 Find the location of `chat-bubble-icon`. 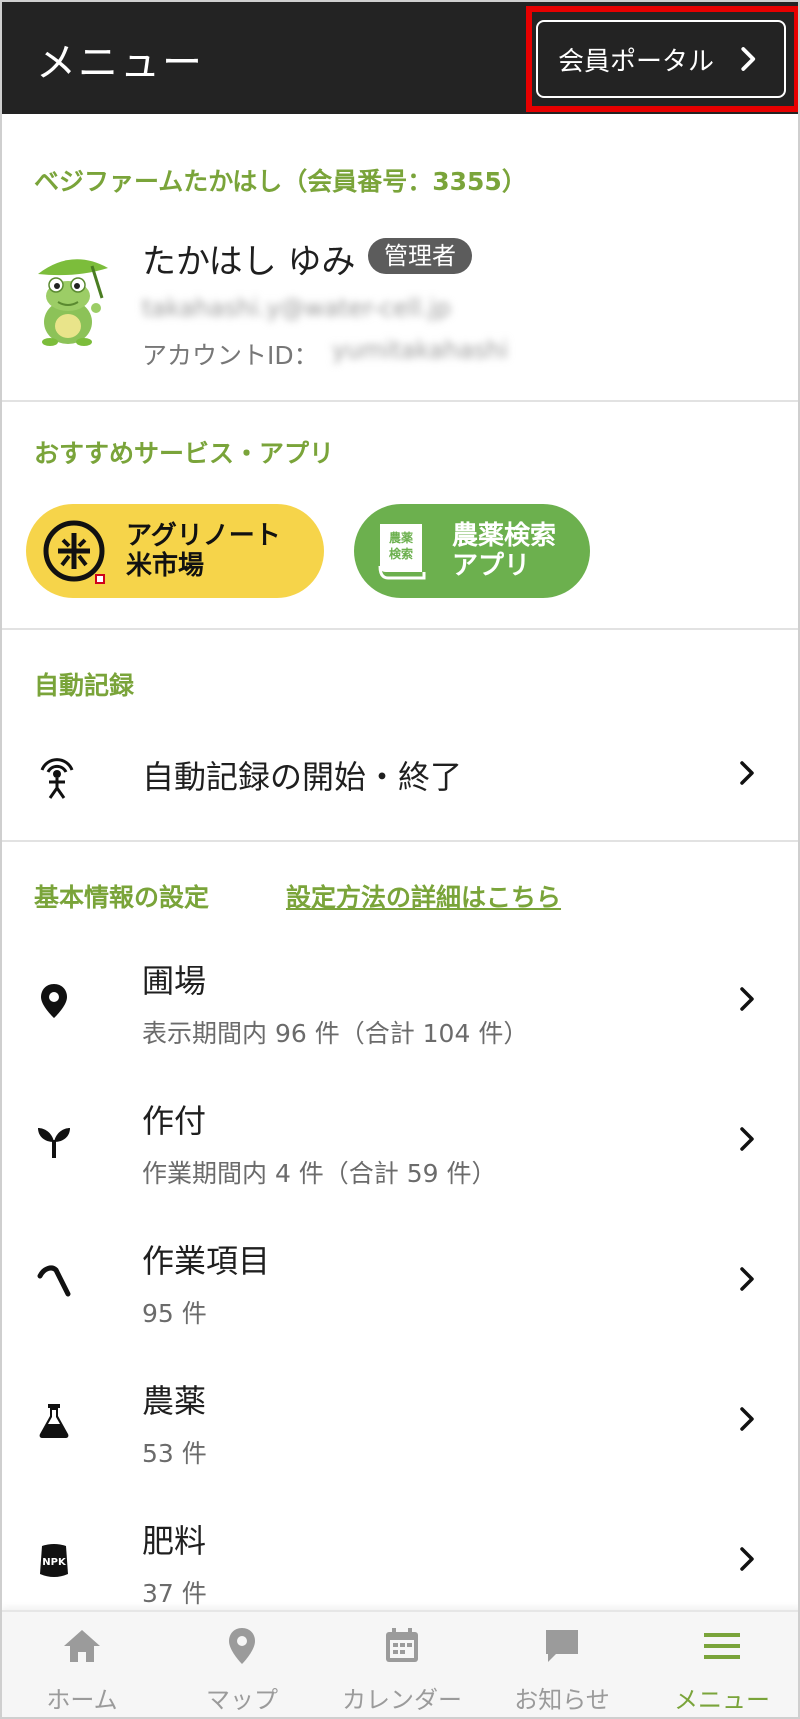

chat-bubble-icon is located at coordinates (562, 1646).